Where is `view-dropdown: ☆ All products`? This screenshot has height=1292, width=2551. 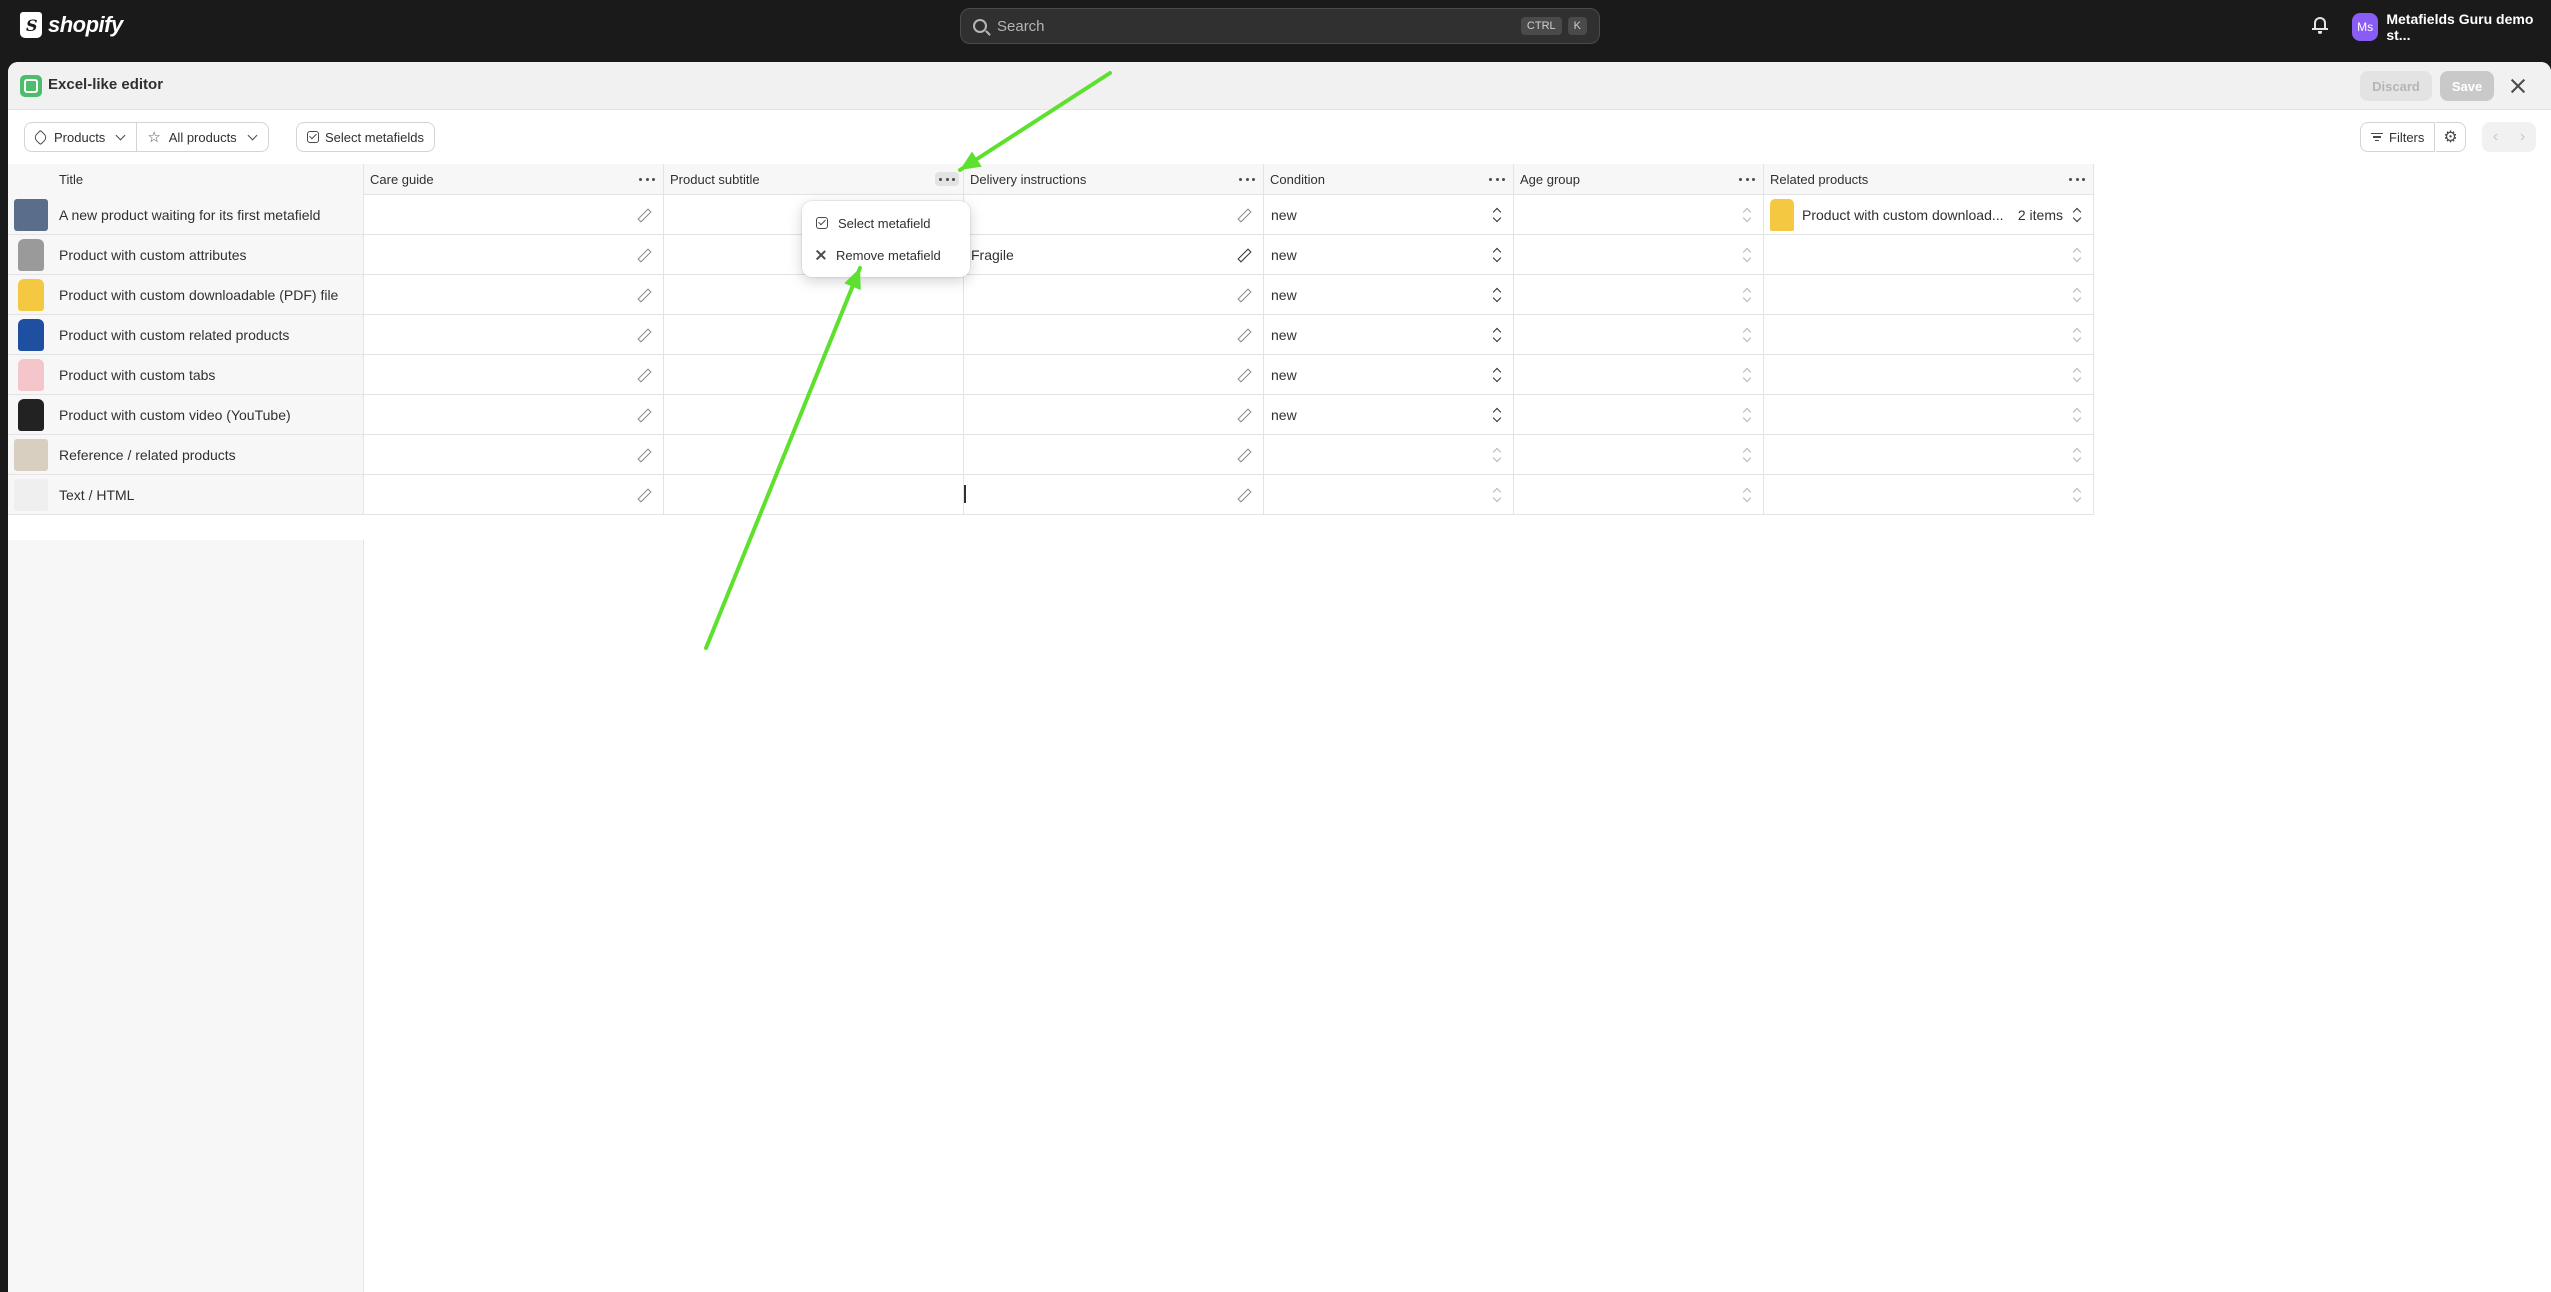 view-dropdown: ☆ All products is located at coordinates (201, 137).